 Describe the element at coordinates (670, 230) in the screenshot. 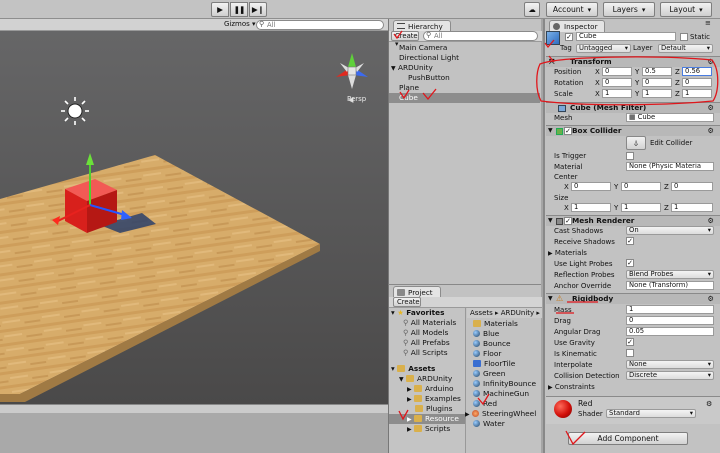

I see `cast-shadows-dropdown: On` at that location.